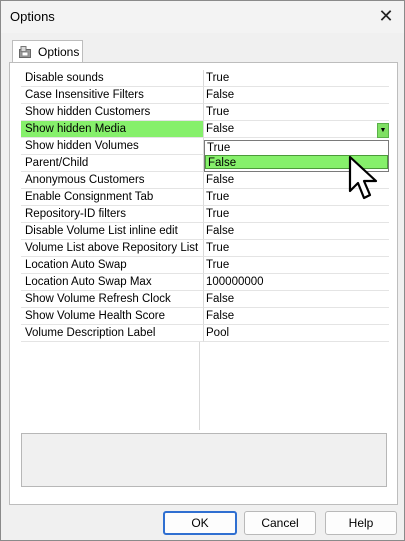 This screenshot has height=541, width=405. I want to click on property-name: Show hidden Customers, so click(112, 112).